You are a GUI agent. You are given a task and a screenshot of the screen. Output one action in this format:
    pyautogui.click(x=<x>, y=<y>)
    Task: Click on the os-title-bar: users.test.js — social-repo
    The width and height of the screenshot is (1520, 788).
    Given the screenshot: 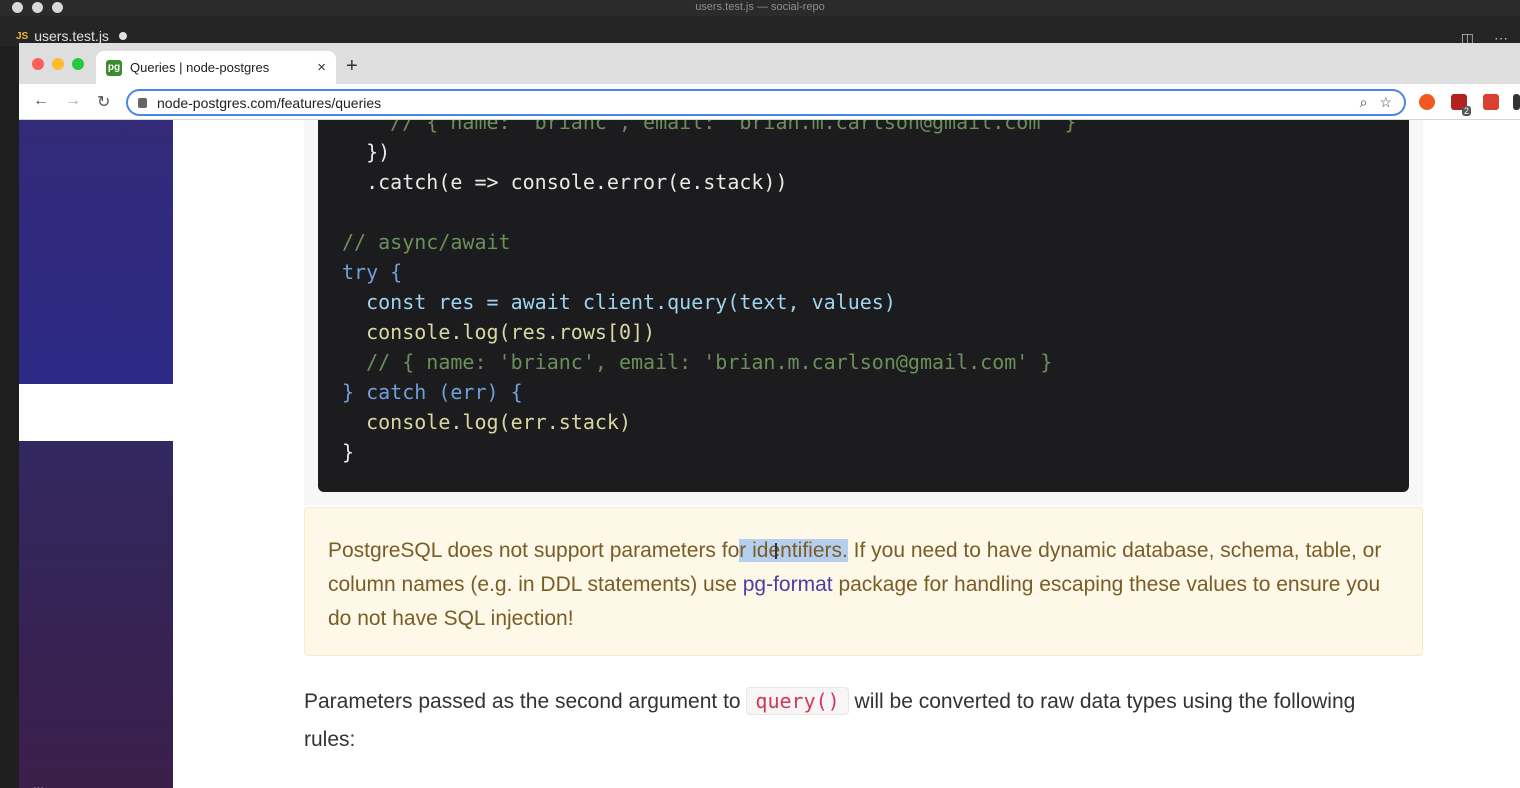 What is the action you would take?
    pyautogui.click(x=760, y=8)
    